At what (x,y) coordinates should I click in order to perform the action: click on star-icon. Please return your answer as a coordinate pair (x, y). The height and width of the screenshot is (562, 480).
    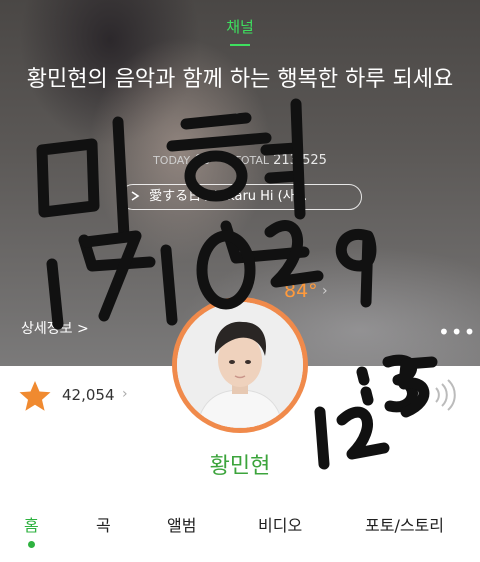
    Looking at the image, I should click on (35, 396).